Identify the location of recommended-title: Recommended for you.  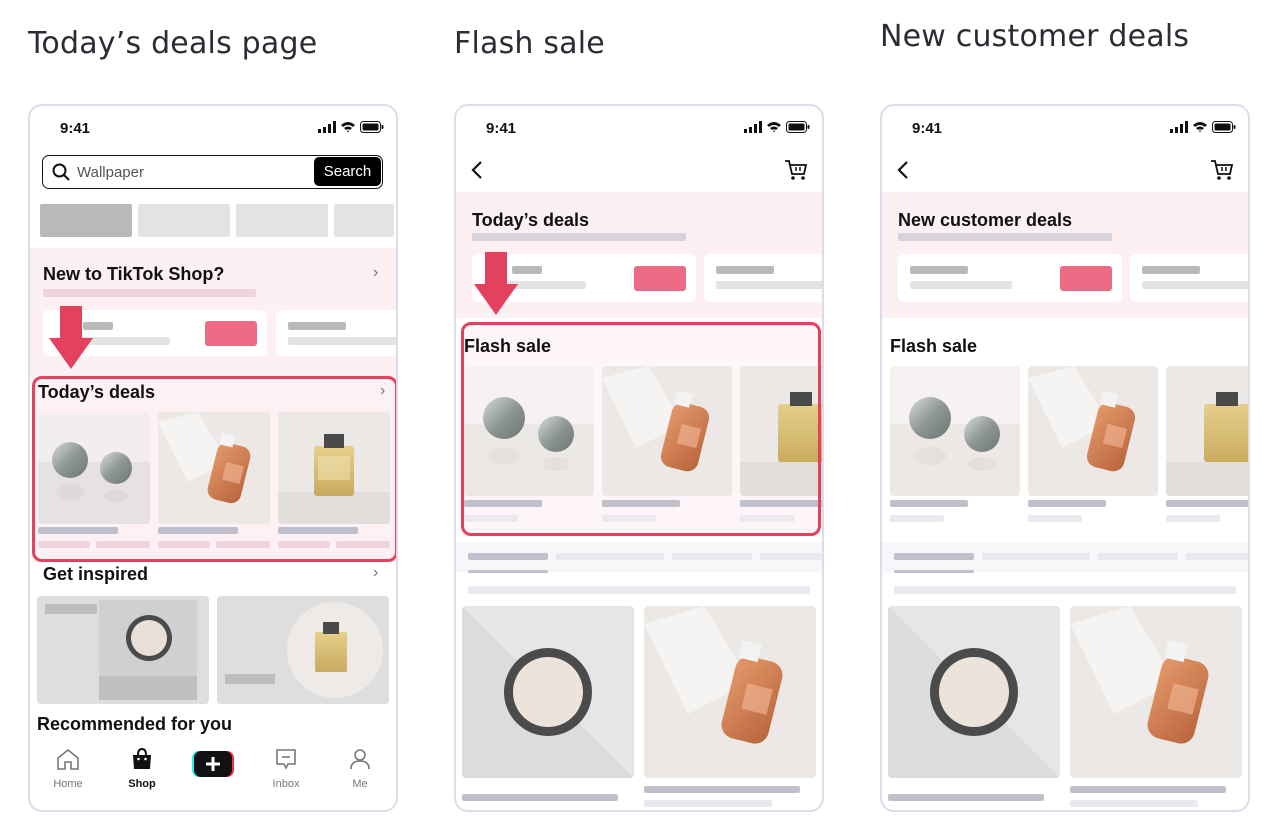
(135, 724).